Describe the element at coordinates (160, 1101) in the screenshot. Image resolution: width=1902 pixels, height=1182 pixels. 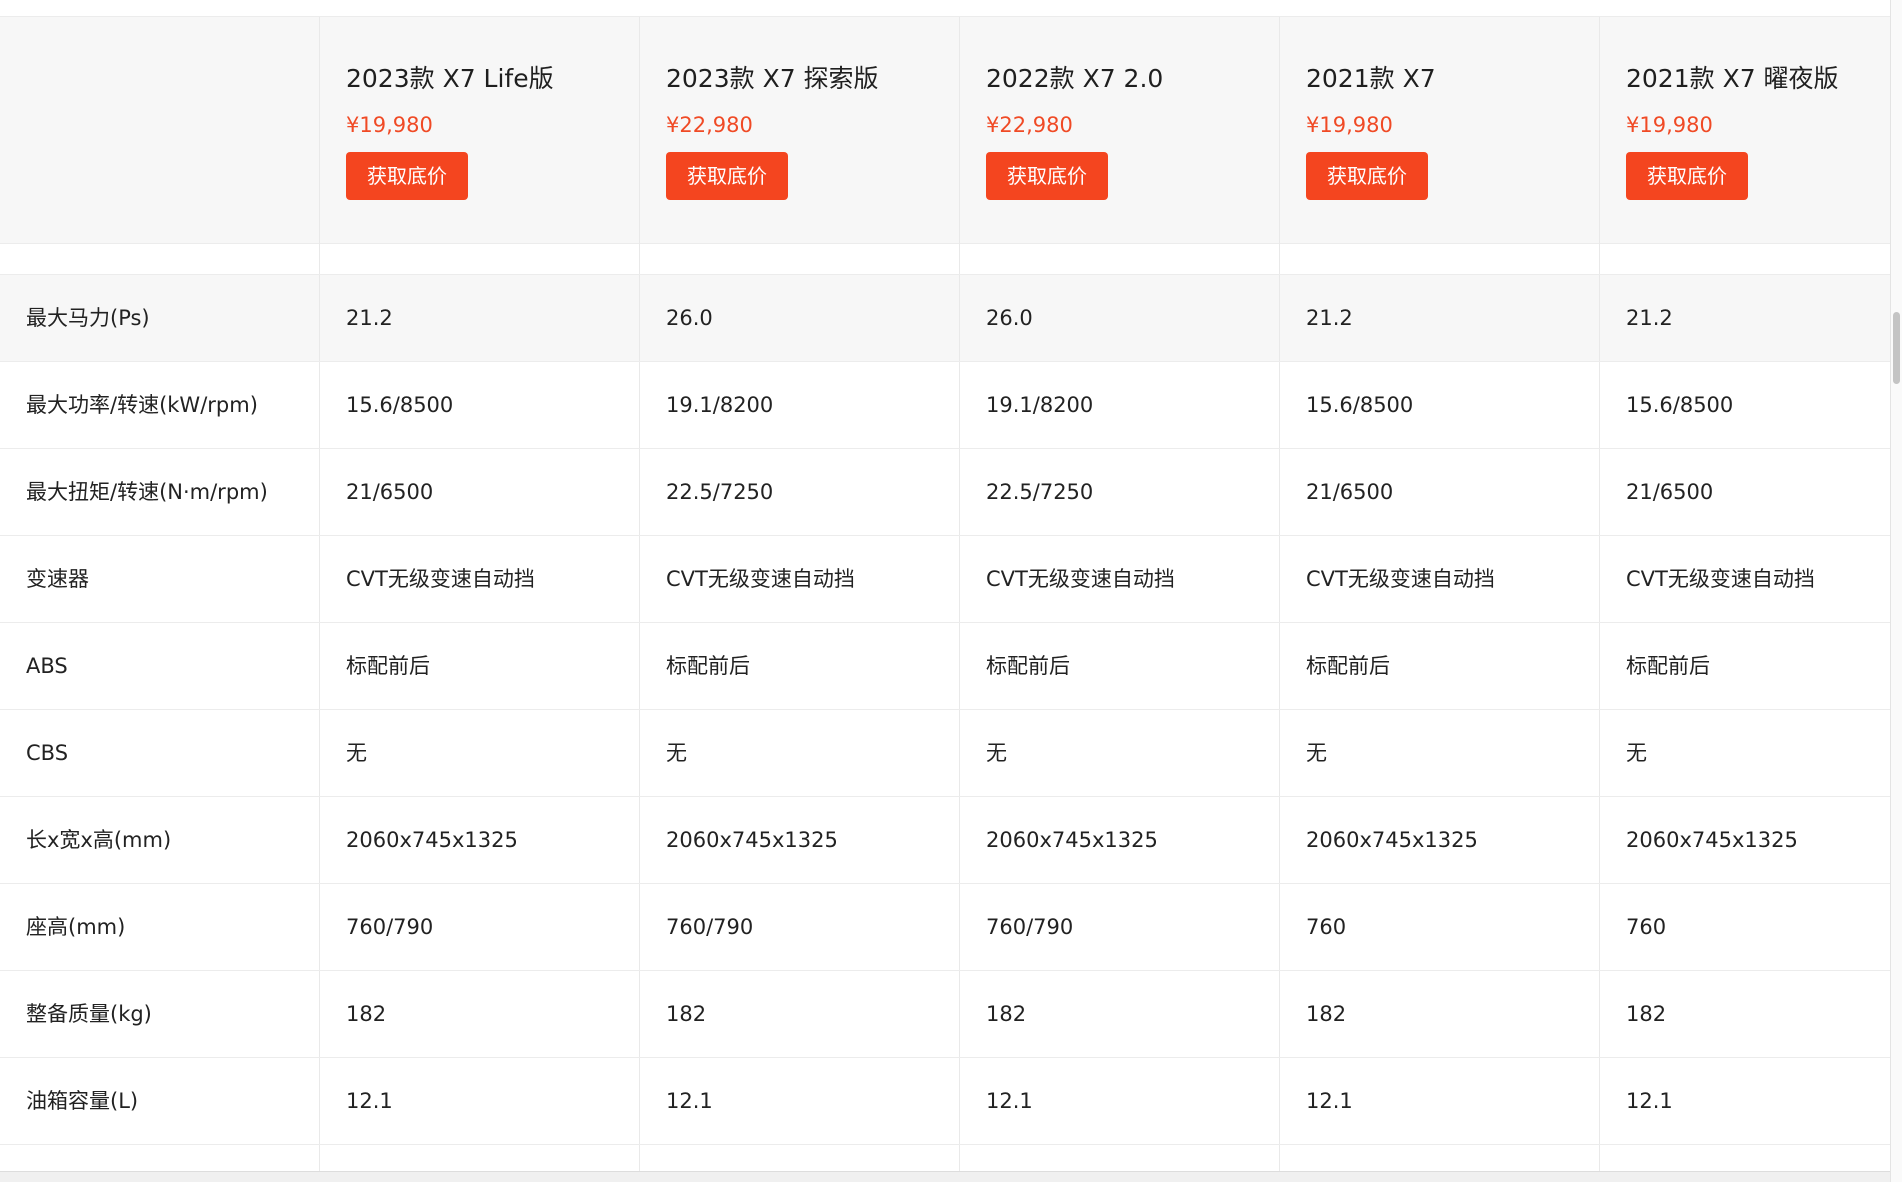
I see `spec-label: 油箱容量(L)` at that location.